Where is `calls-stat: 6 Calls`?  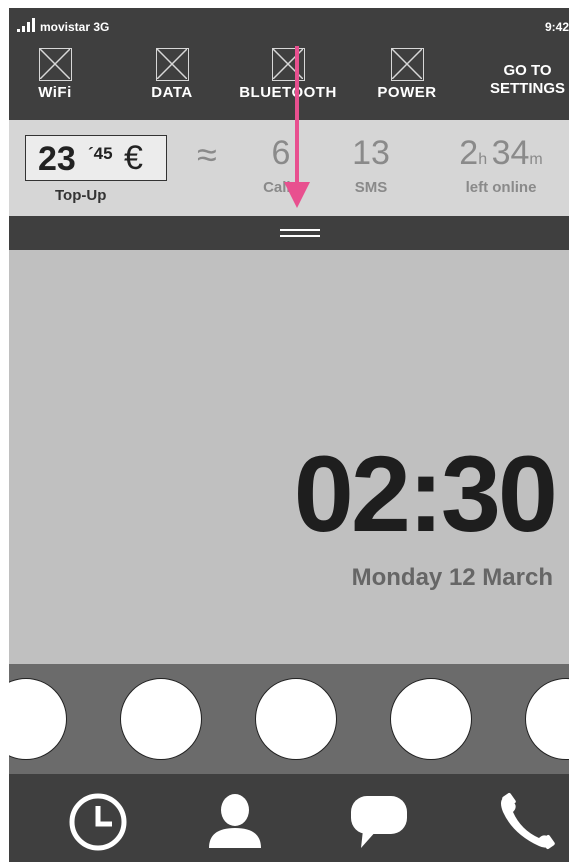 calls-stat: 6 Calls is located at coordinates (281, 165).